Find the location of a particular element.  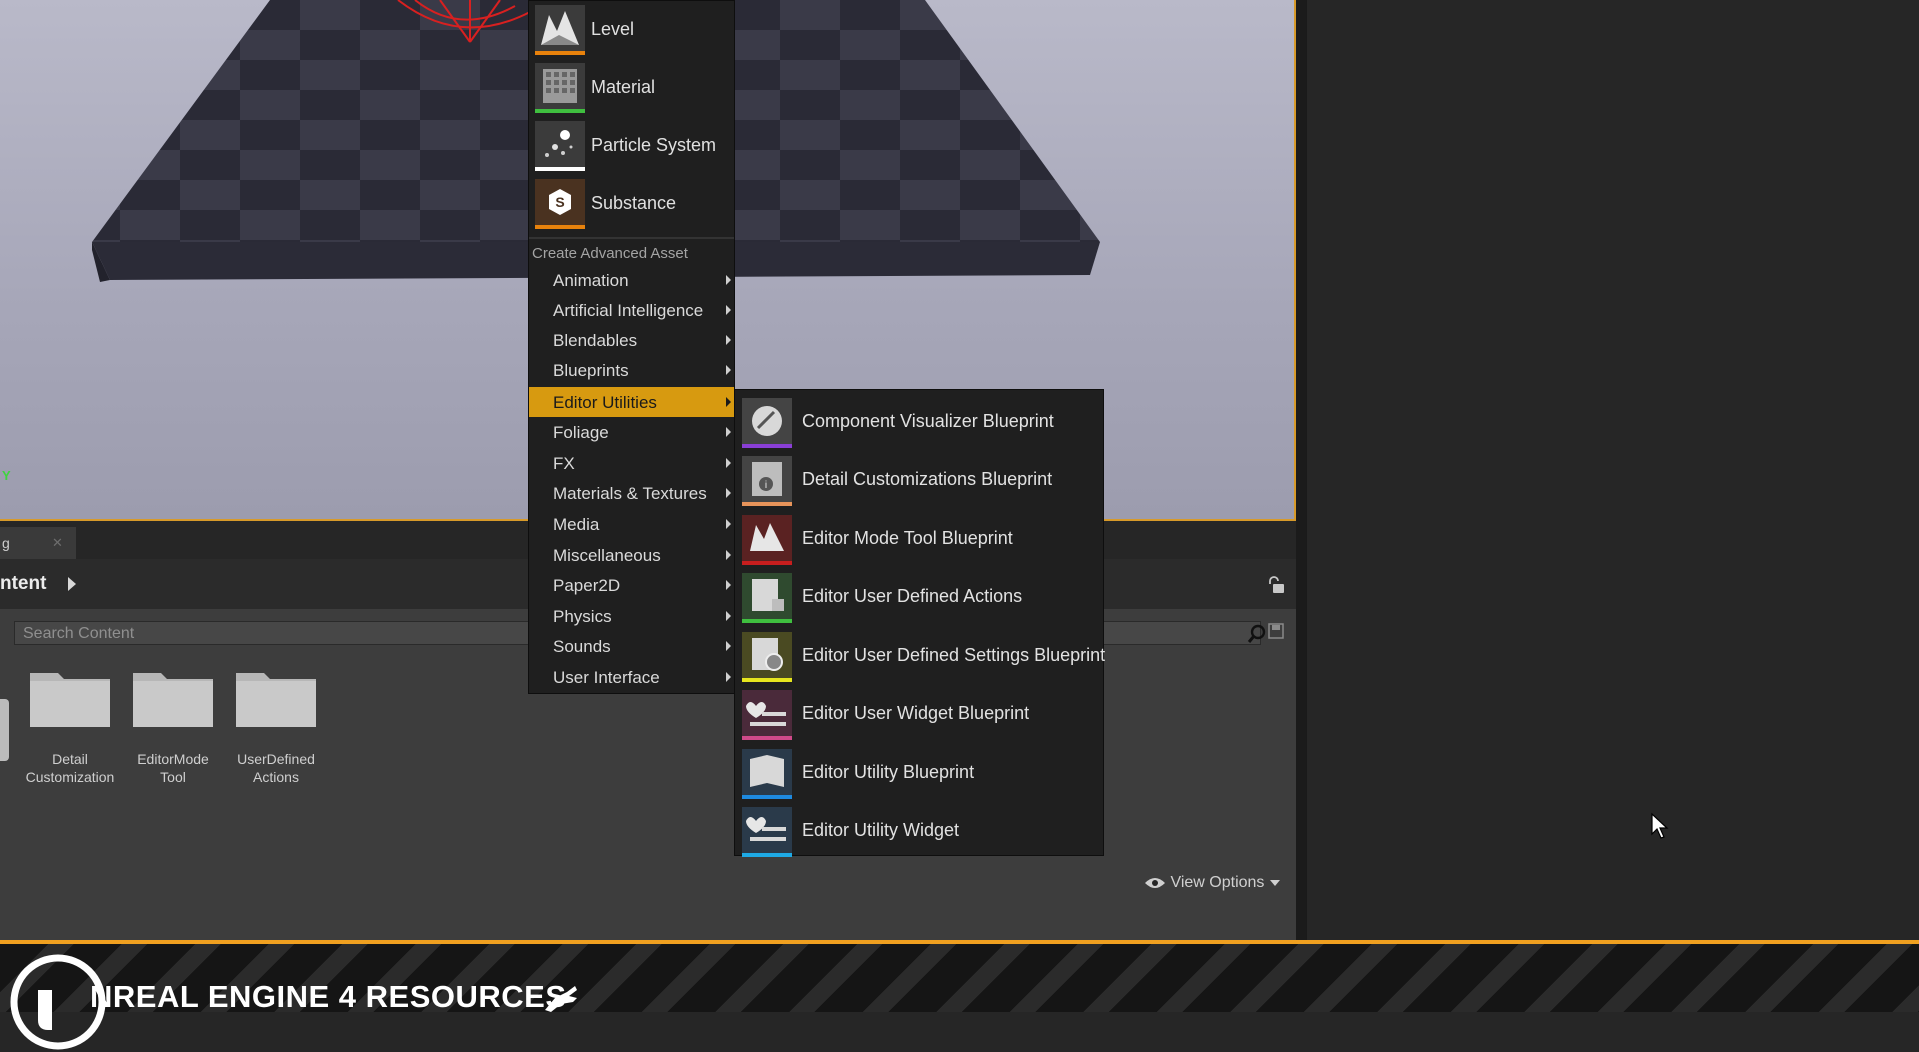

path-breadcrumb: ntent is located at coordinates (23, 584).